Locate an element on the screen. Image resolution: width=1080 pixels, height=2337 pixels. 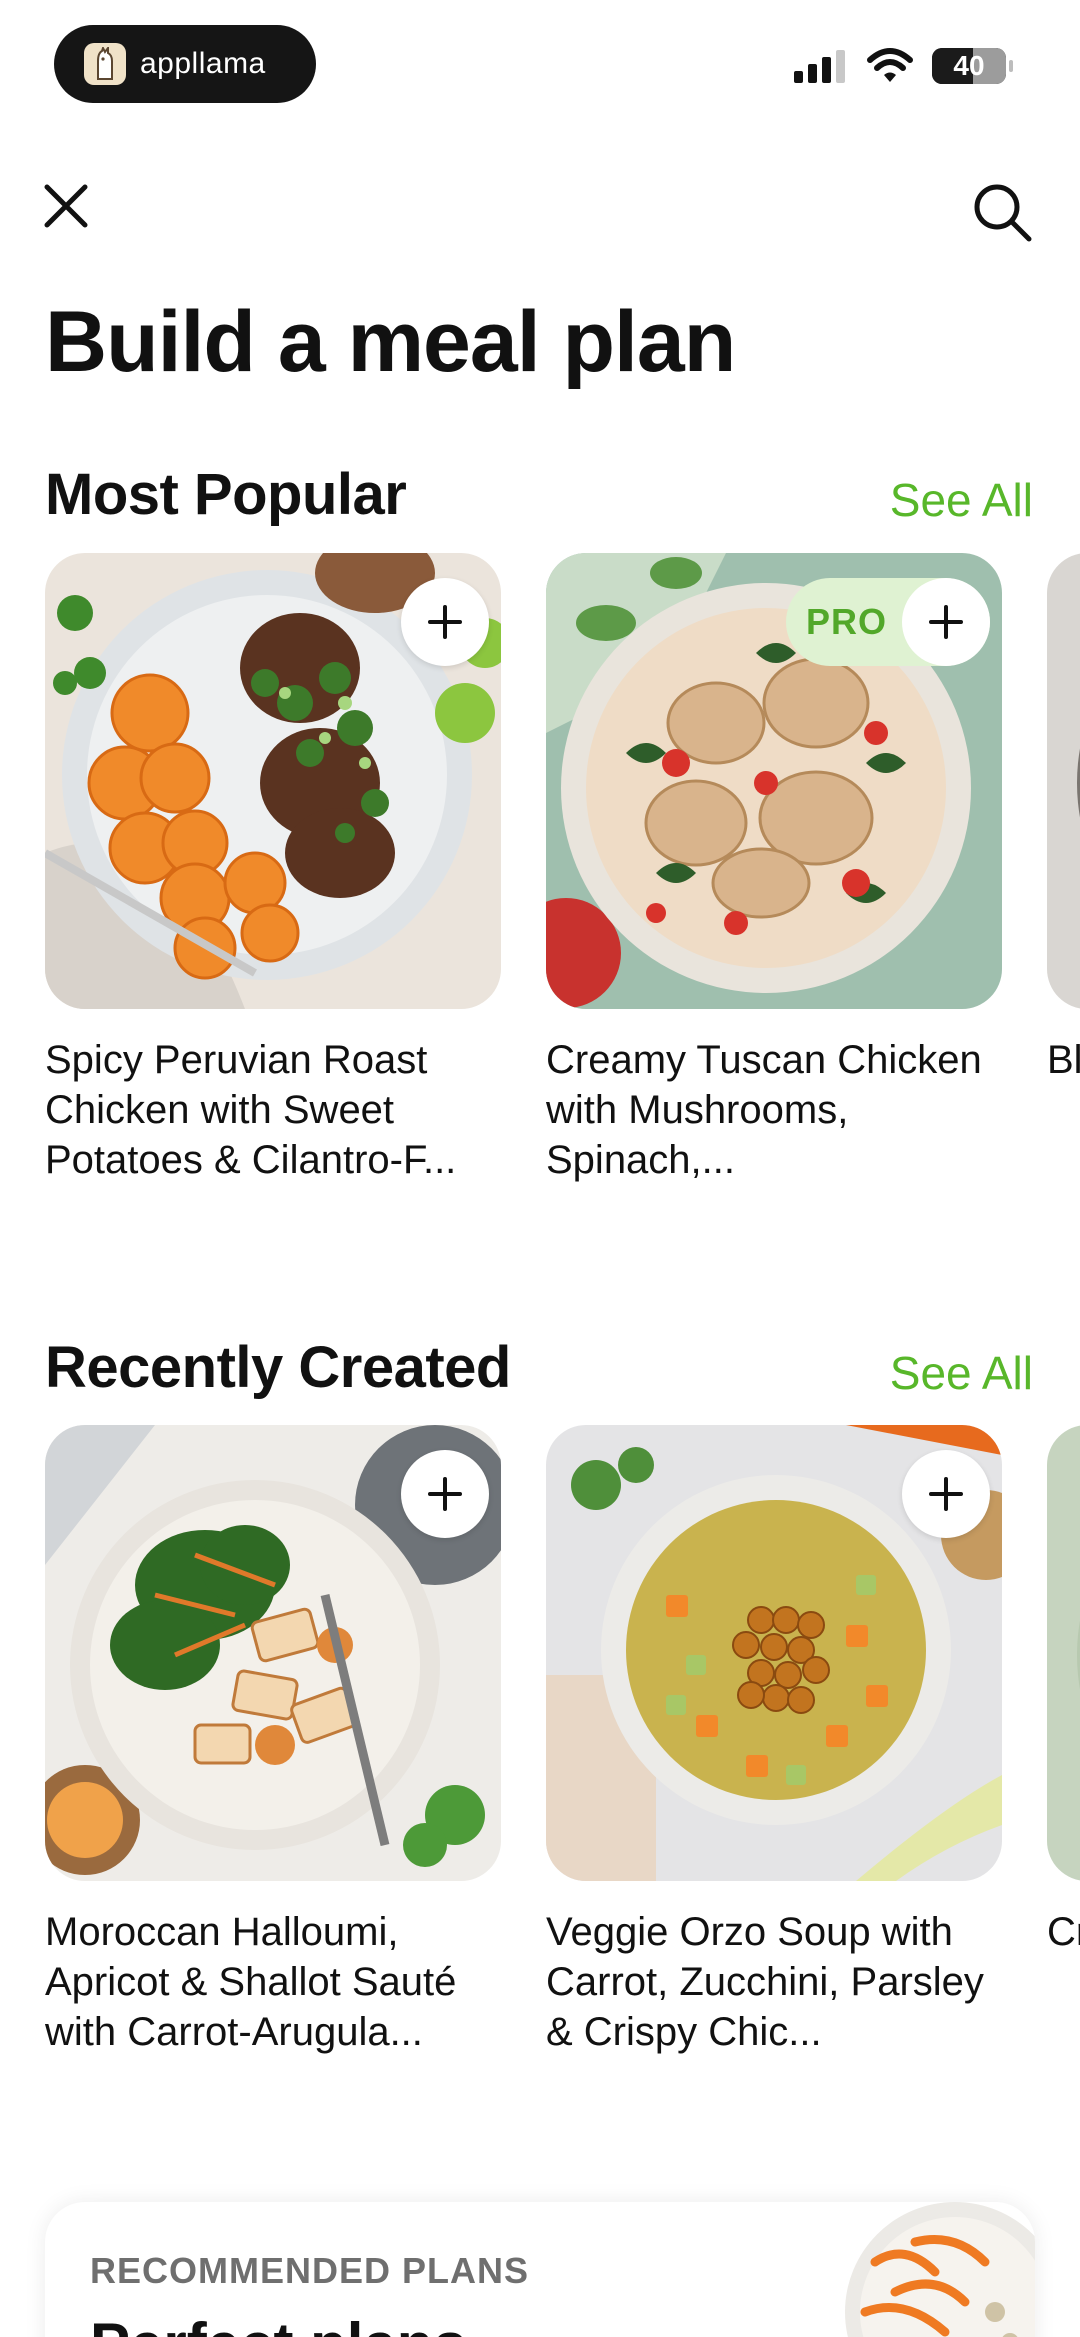
meal-card: Cr M Sl is located at coordinates (1063, 1741).